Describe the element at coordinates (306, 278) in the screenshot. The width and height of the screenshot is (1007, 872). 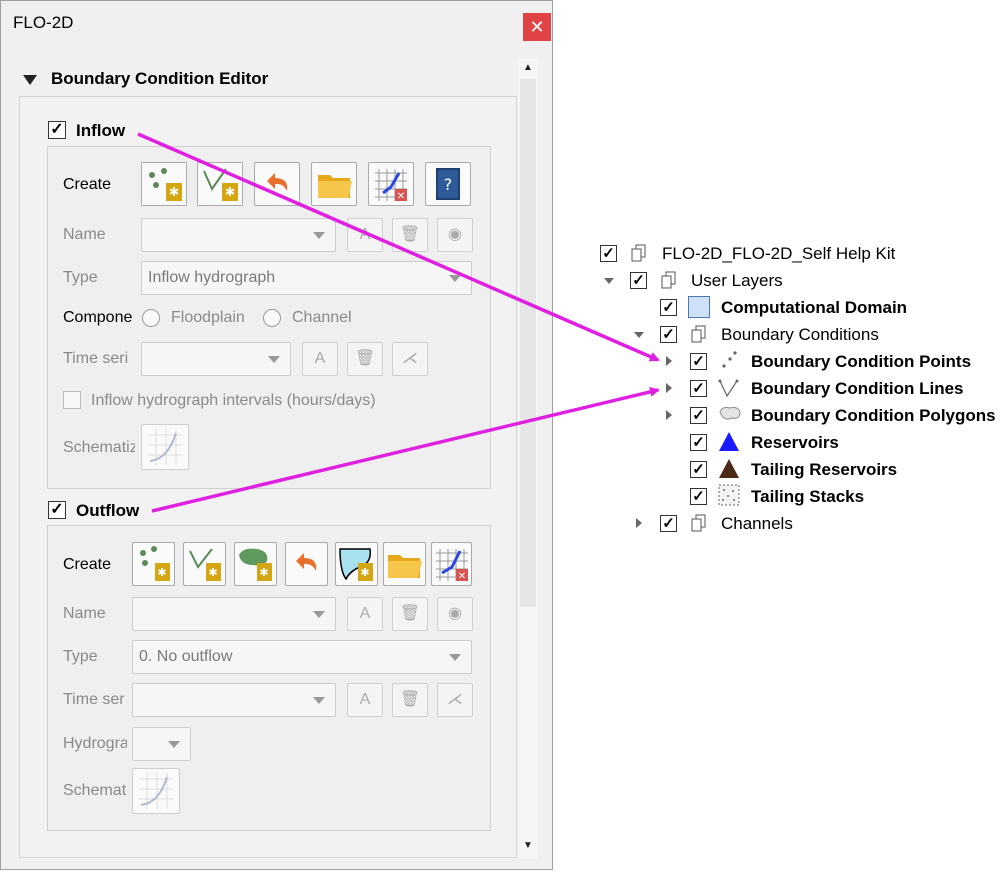
I see `inflow-type-combo: Inflow hydrograph` at that location.